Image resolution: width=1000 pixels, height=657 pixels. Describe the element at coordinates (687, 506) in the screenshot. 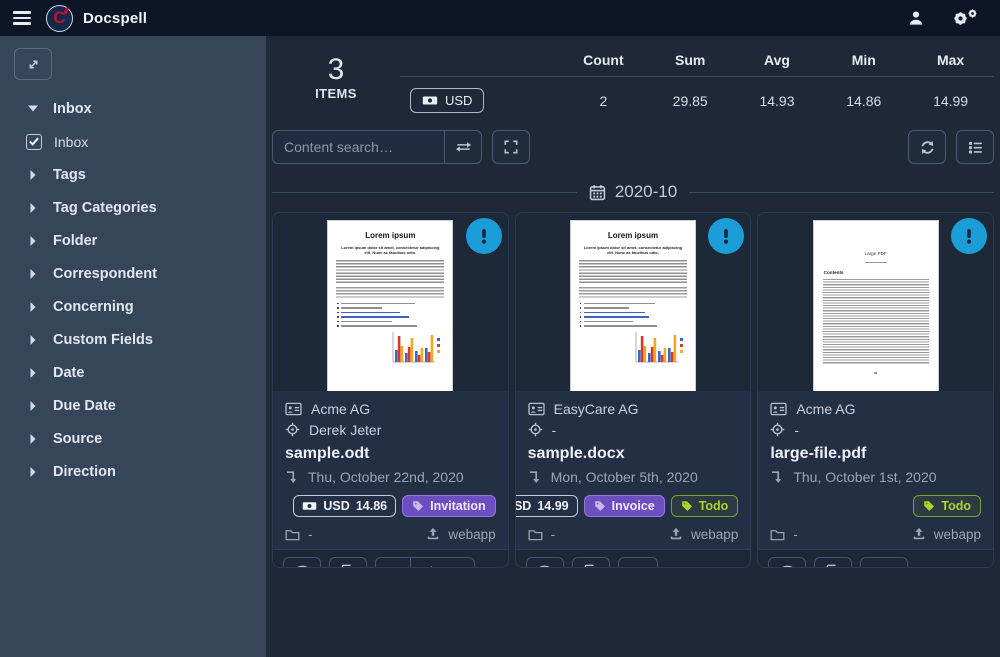

I see `tag-icon` at that location.